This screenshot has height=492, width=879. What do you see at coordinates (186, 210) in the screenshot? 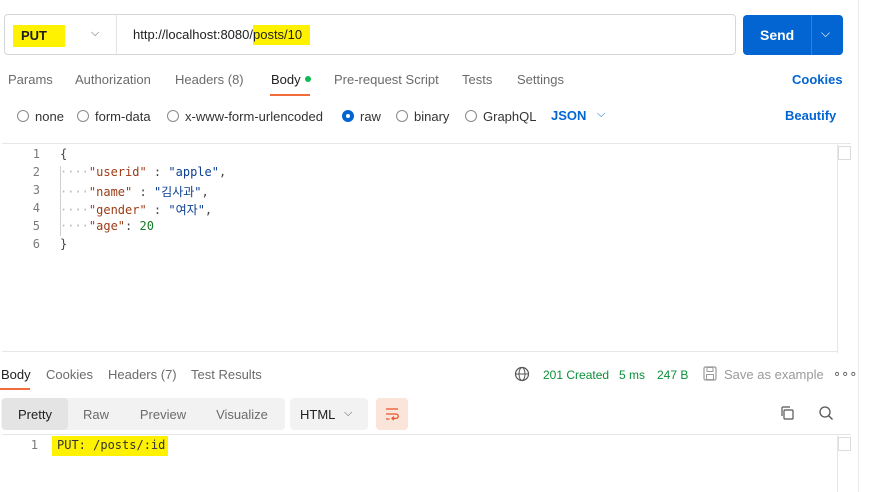
I see `json-value: "여자"` at bounding box center [186, 210].